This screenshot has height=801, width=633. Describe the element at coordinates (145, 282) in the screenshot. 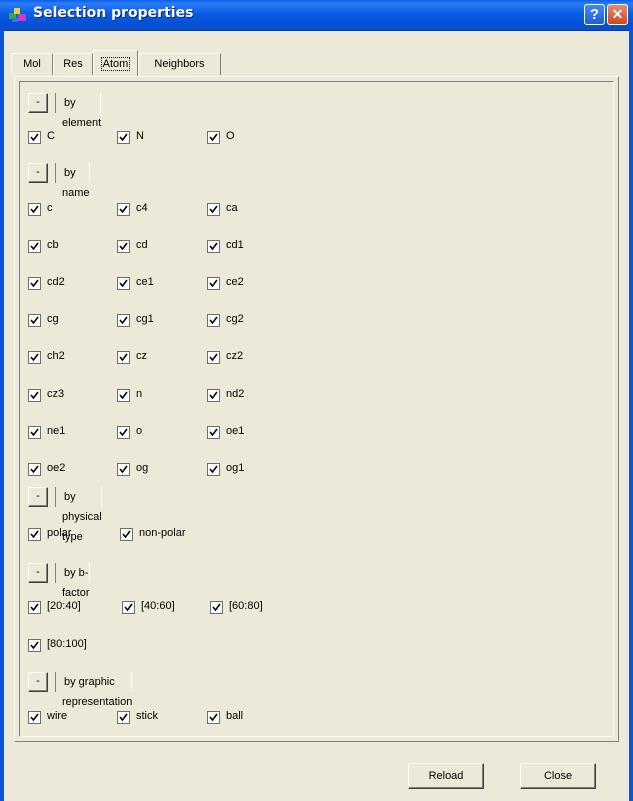

I see `checkbox-name-label: ce1` at that location.